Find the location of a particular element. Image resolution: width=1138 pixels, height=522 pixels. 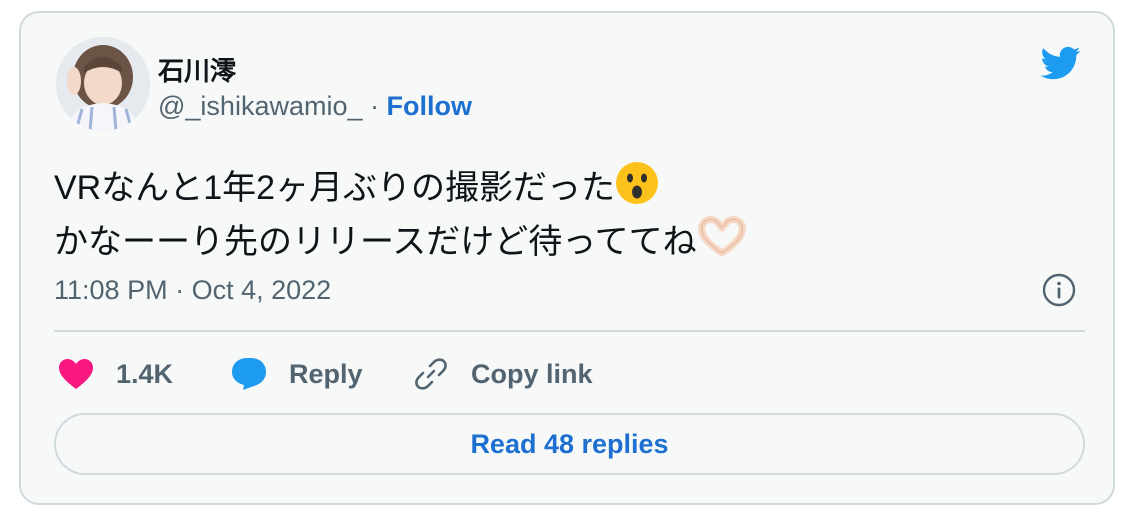

like-count: 1.4K is located at coordinates (145, 373).